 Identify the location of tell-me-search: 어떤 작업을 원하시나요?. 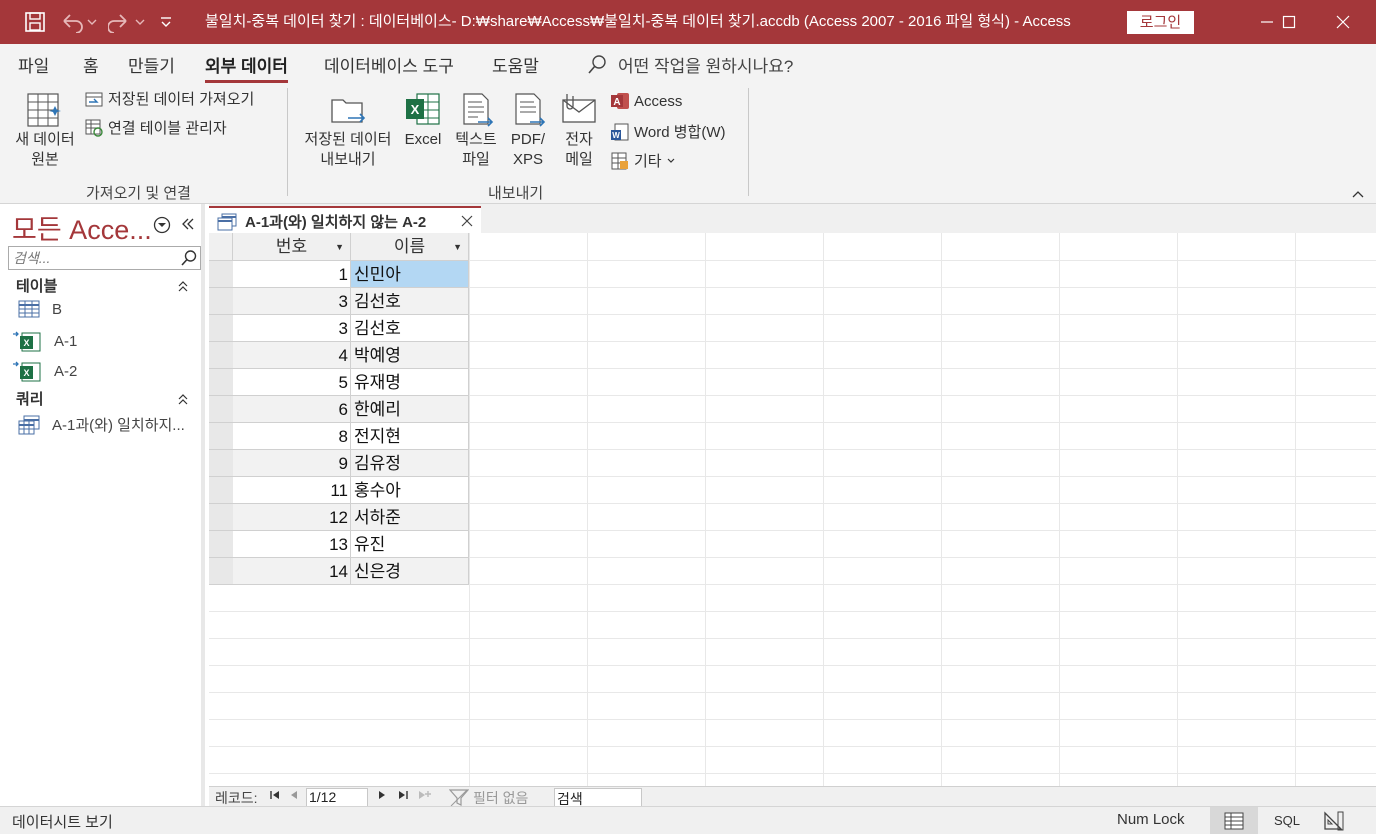
(689, 64).